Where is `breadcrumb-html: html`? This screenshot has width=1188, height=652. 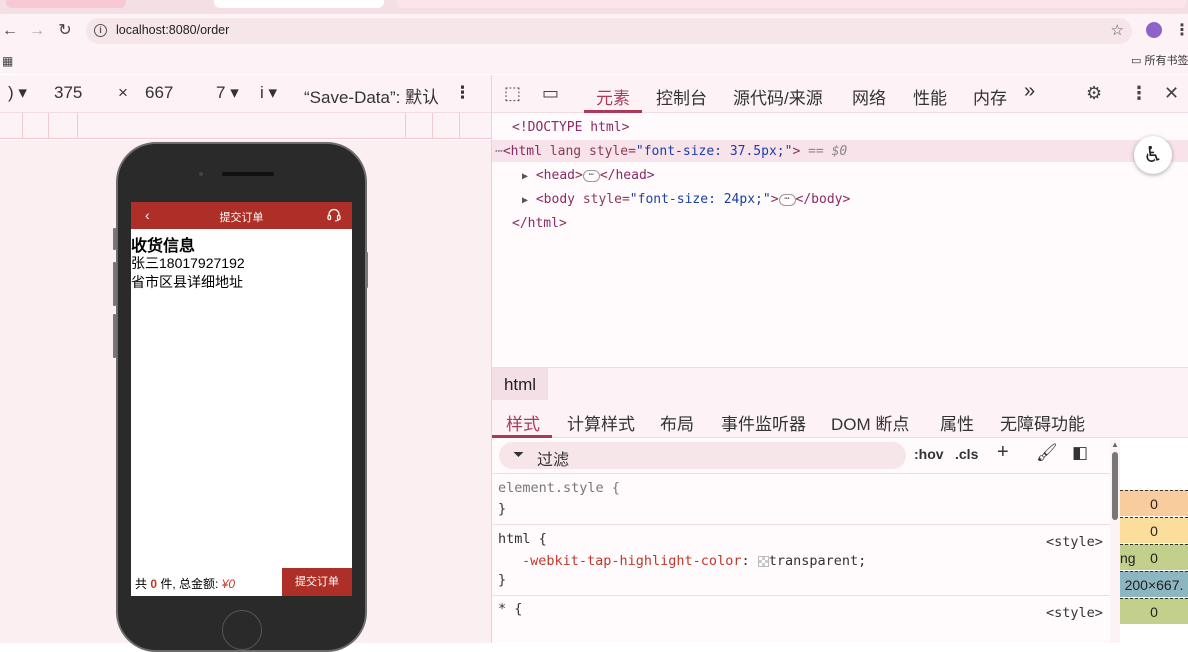 breadcrumb-html: html is located at coordinates (520, 384).